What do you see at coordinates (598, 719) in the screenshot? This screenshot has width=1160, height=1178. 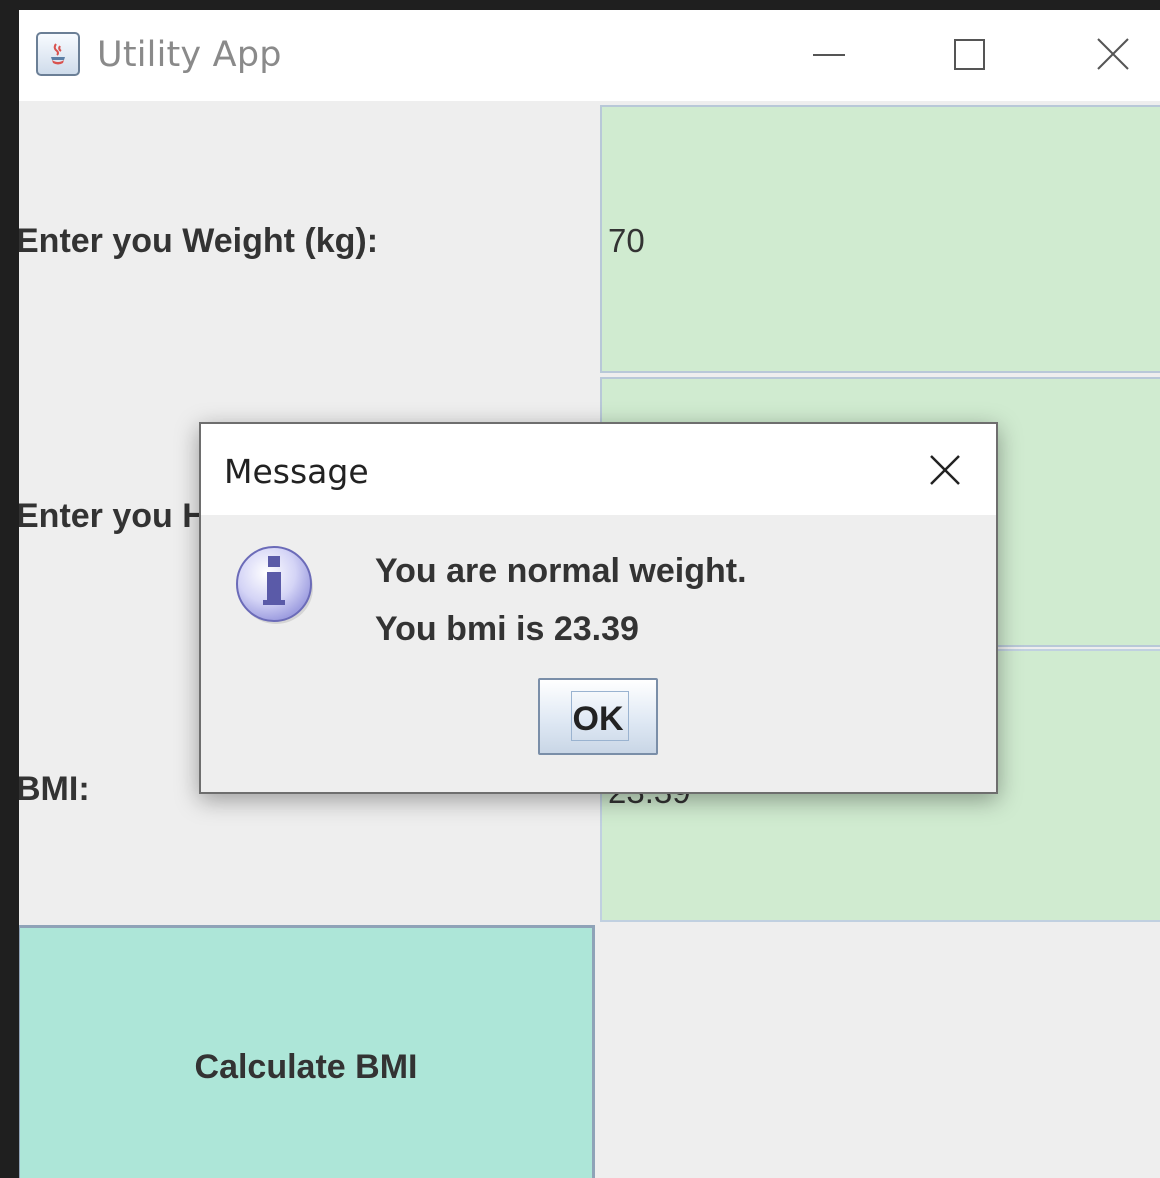 I see `ok-label: OK` at bounding box center [598, 719].